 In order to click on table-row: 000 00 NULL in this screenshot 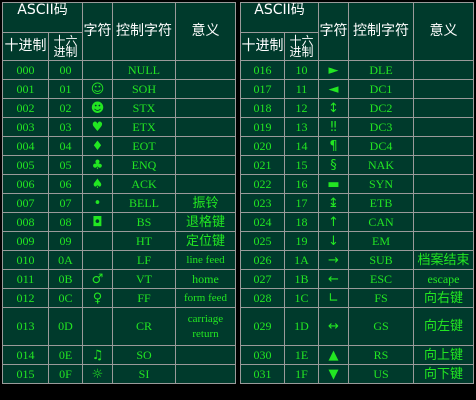, I will do `click(119, 70)`.